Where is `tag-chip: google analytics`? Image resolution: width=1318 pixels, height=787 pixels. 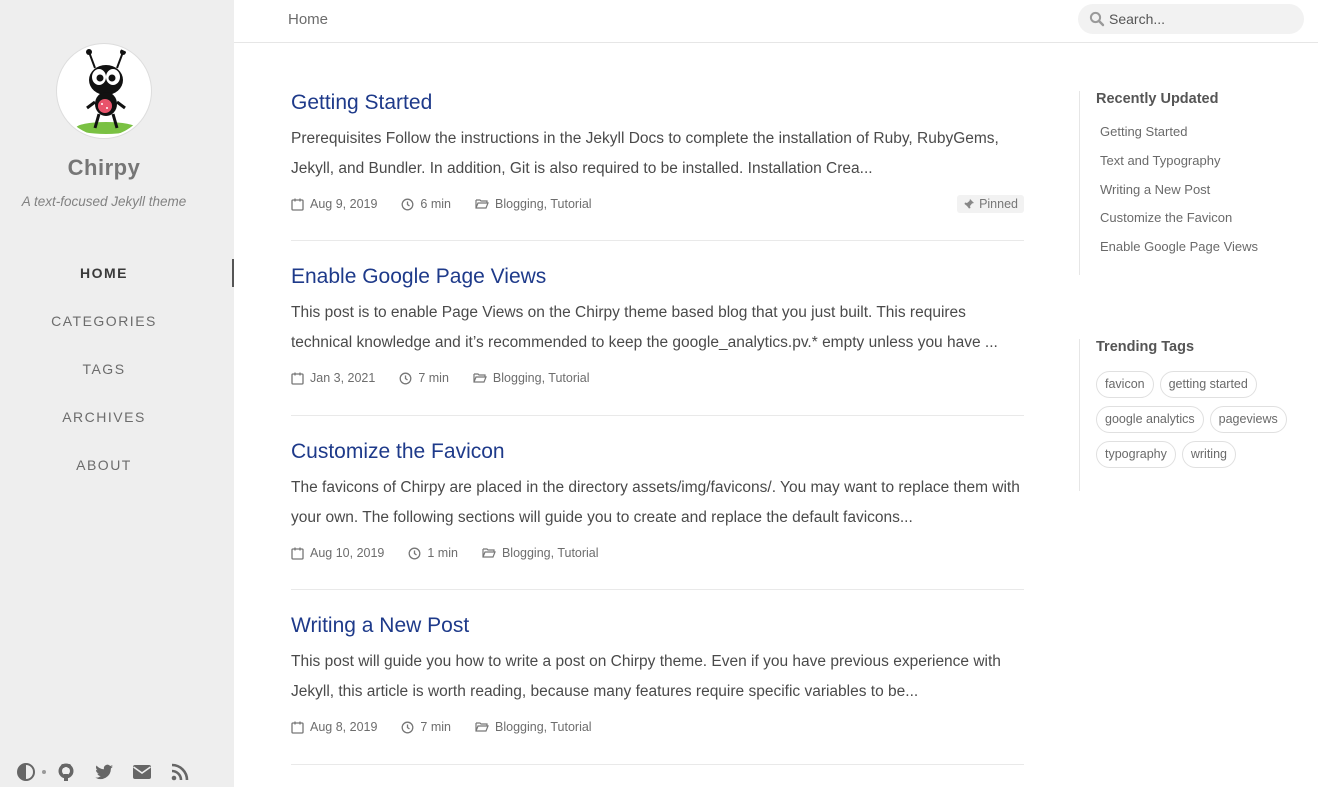
tag-chip: google analytics is located at coordinates (1150, 419).